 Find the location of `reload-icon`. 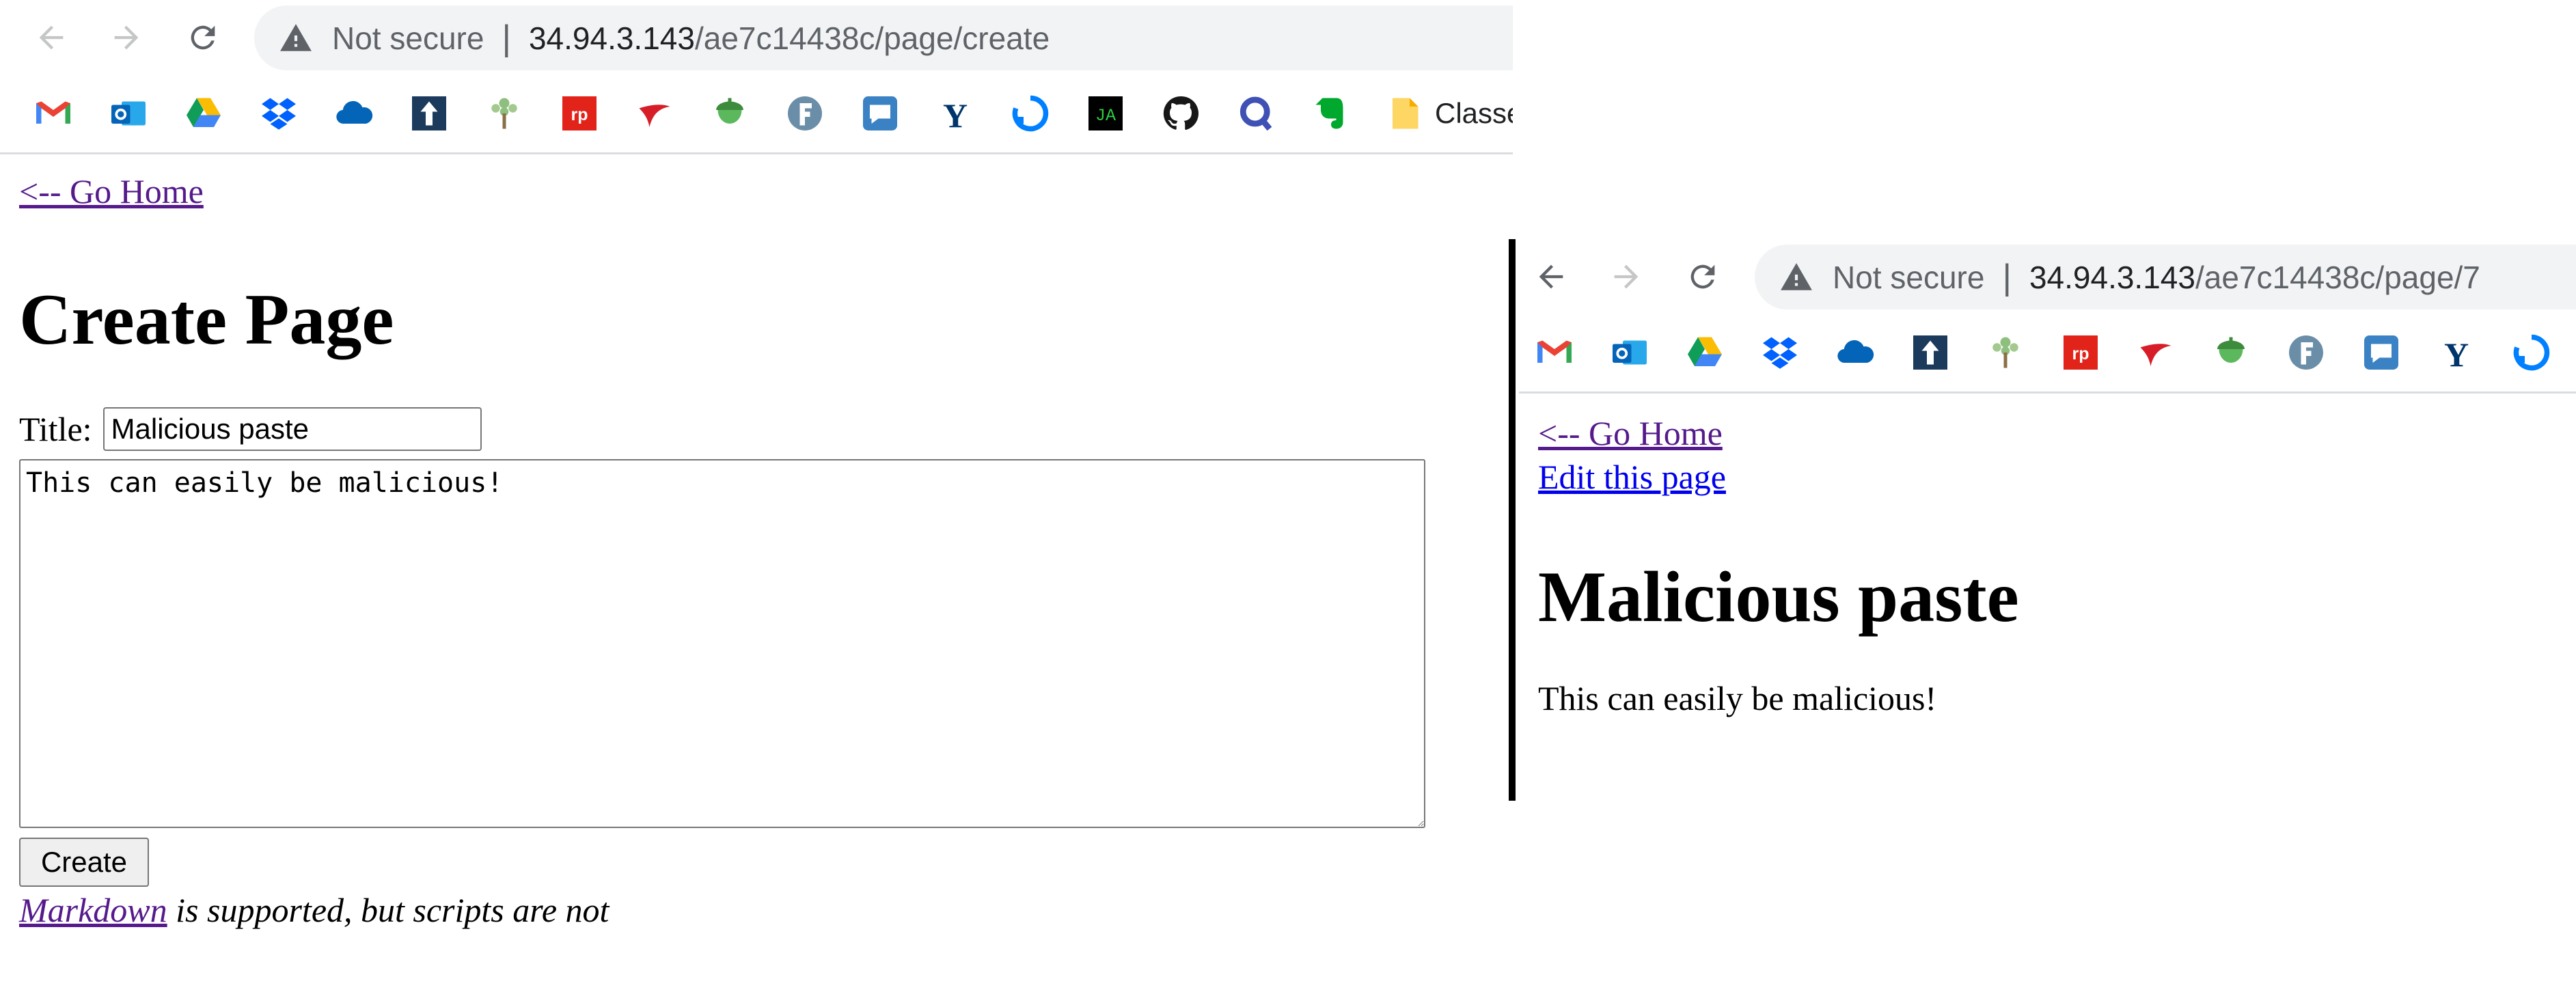

reload-icon is located at coordinates (1703, 276).